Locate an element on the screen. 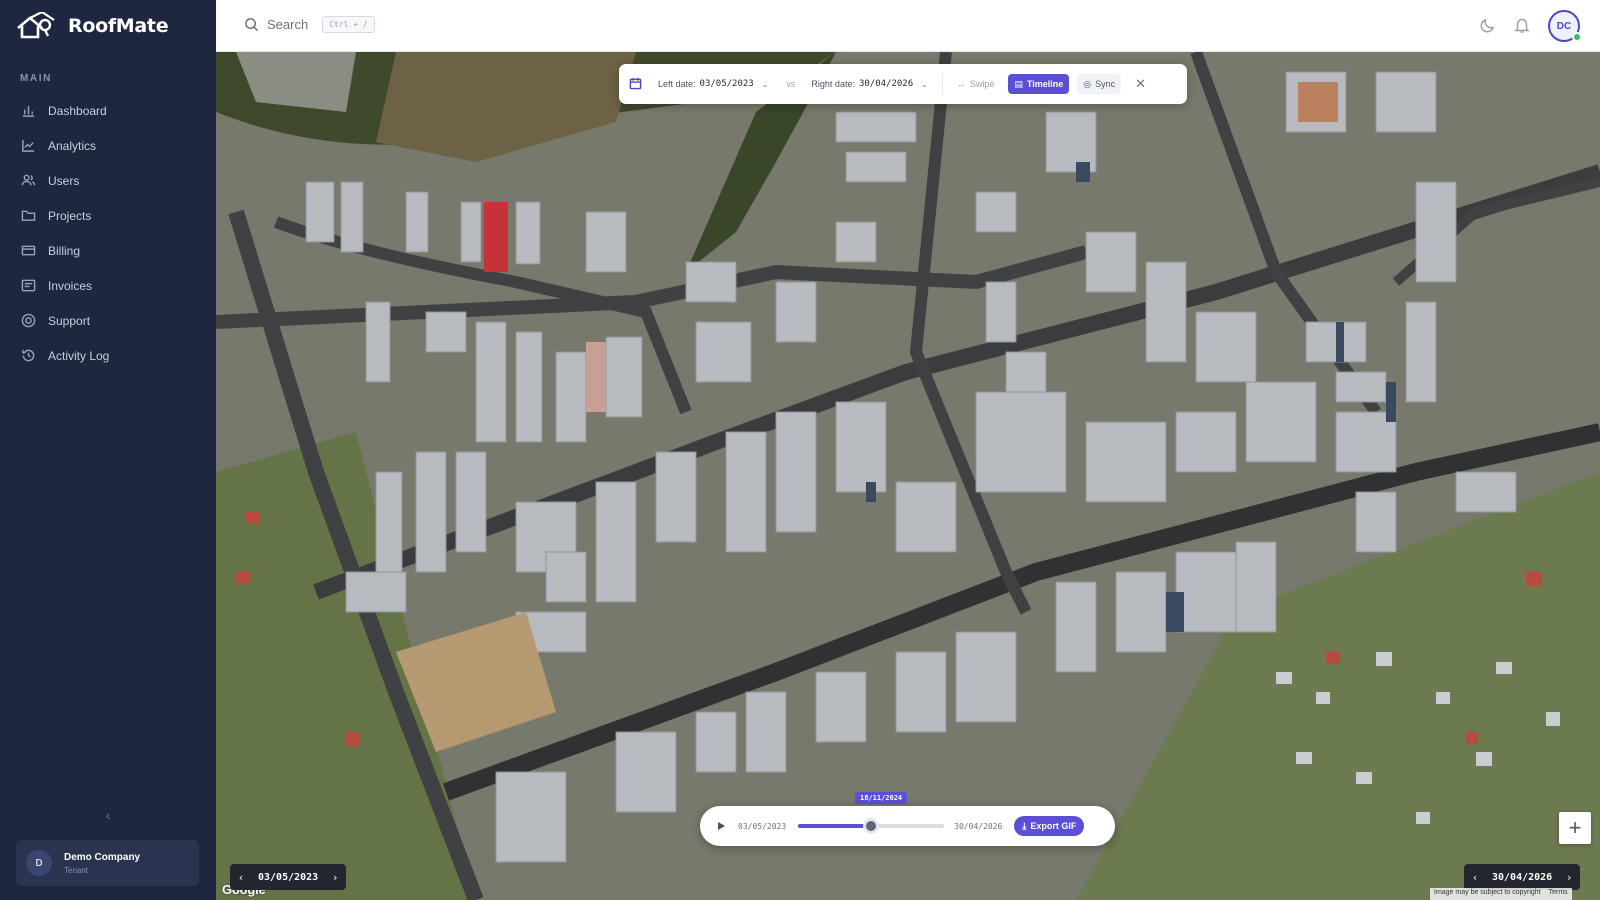  play-icon is located at coordinates (721, 826).